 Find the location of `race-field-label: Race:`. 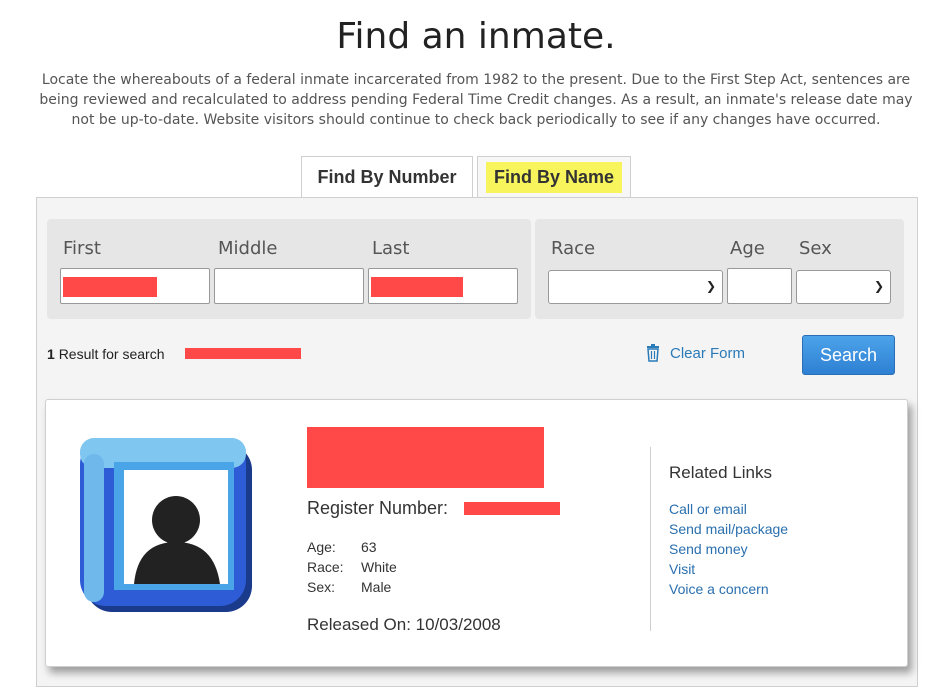

race-field-label: Race: is located at coordinates (325, 567).